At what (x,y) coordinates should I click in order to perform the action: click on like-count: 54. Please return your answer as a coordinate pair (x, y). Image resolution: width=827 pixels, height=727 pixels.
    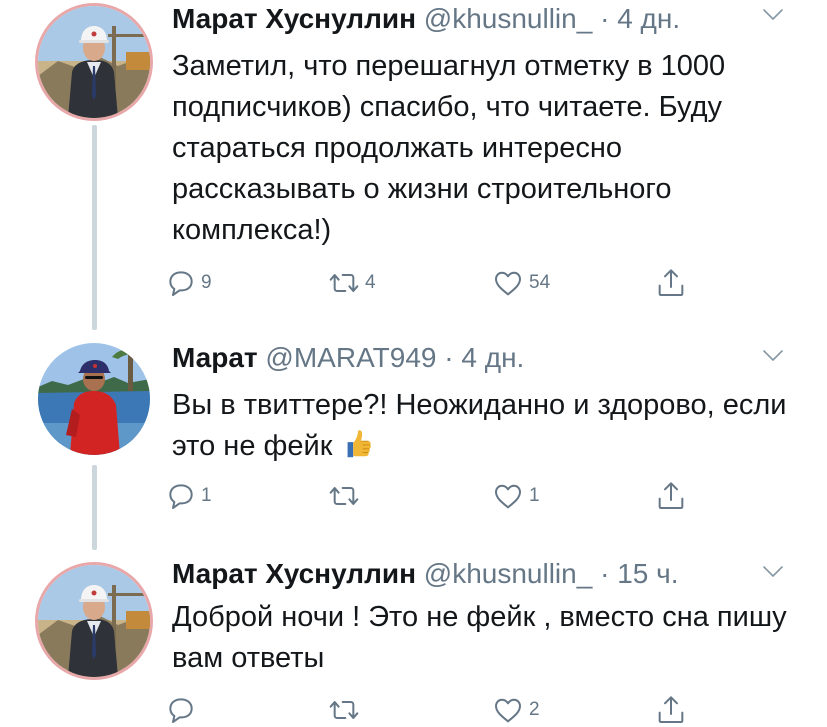
    Looking at the image, I should click on (540, 282).